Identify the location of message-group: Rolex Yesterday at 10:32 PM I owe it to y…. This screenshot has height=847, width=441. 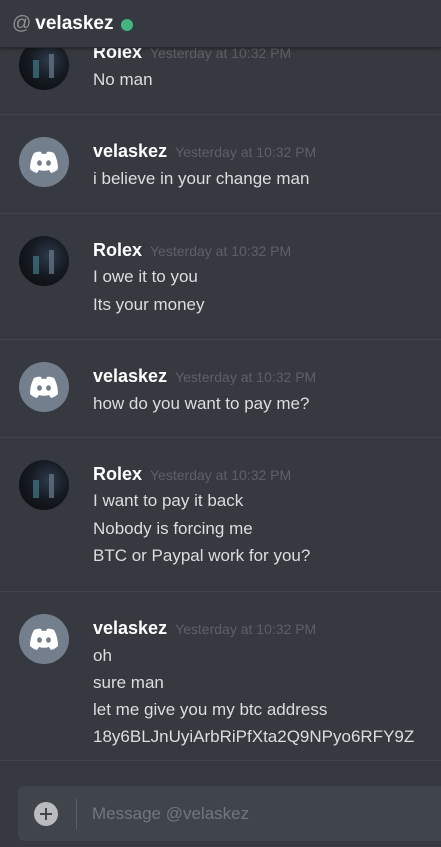
(220, 276).